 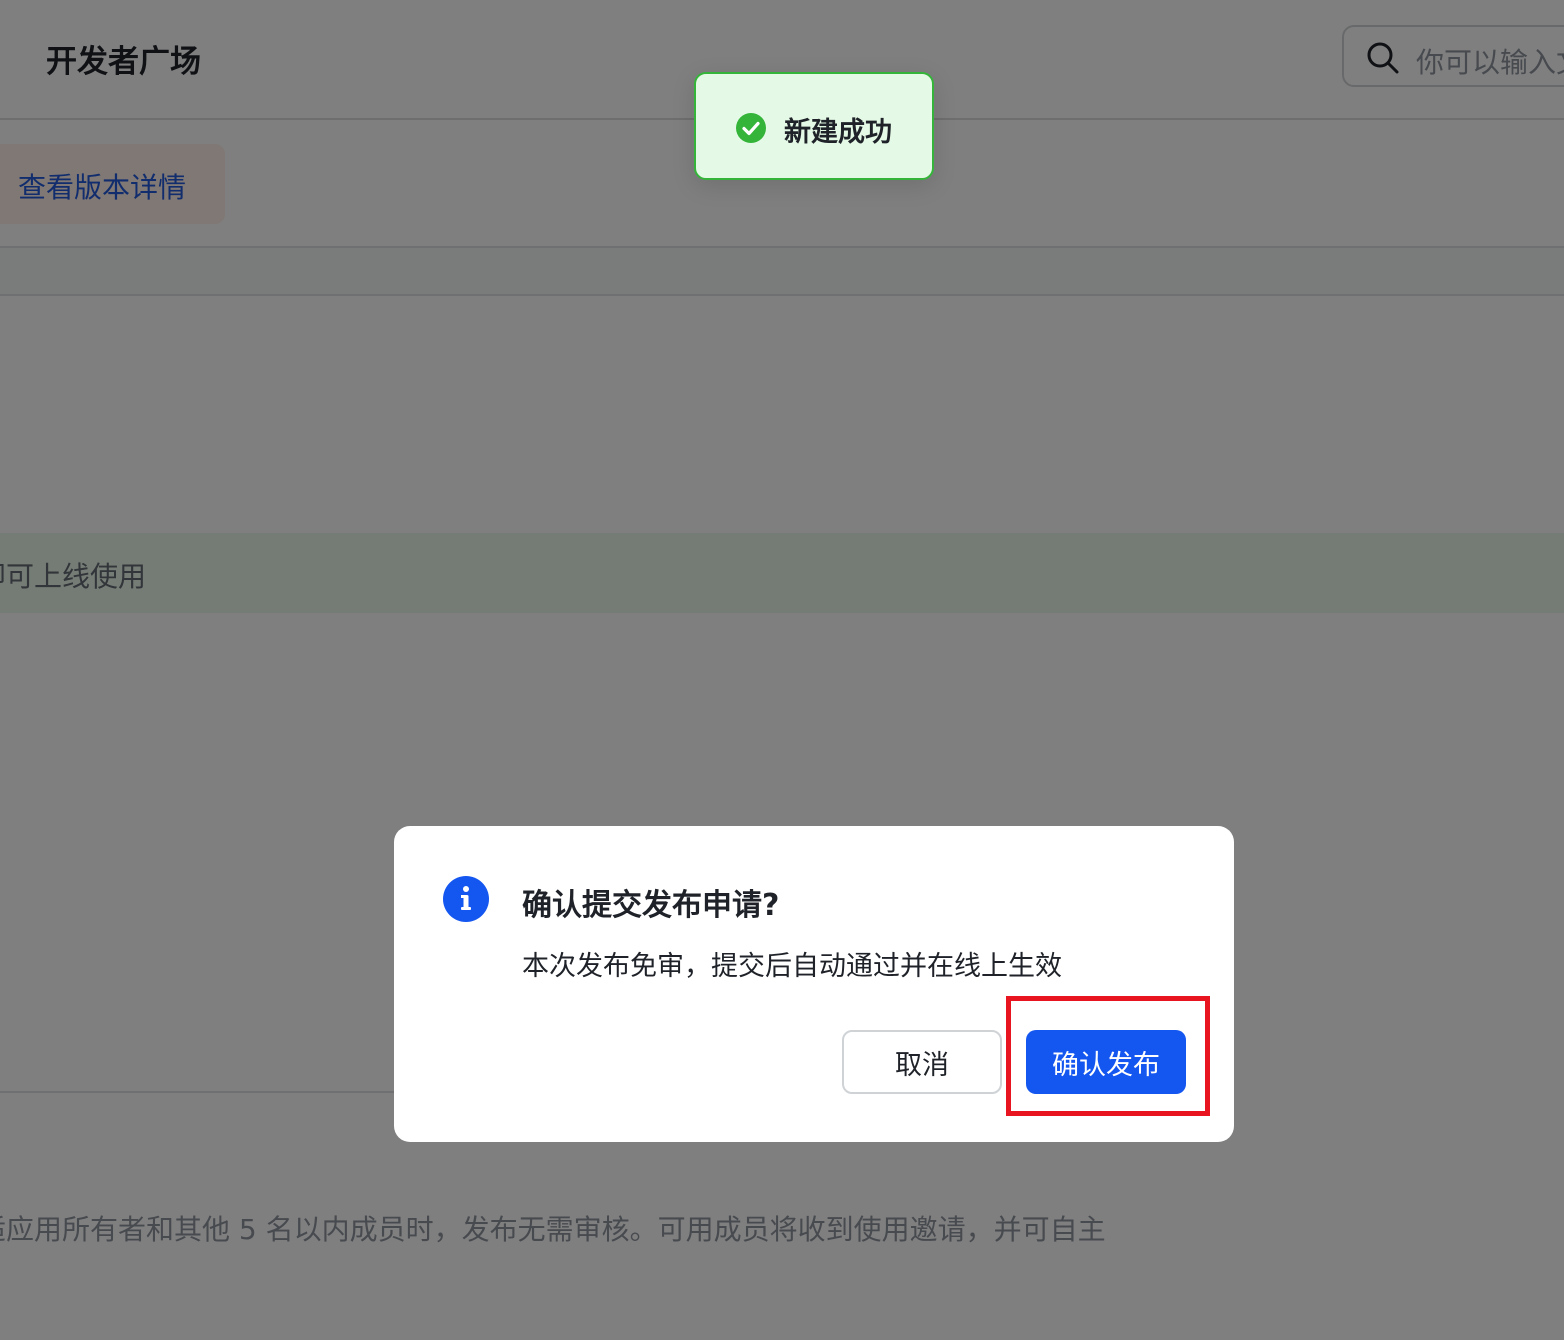 What do you see at coordinates (792, 966) in the screenshot?
I see `dialog-description: 本次发布免审，提交后自动通过并在线上生效` at bounding box center [792, 966].